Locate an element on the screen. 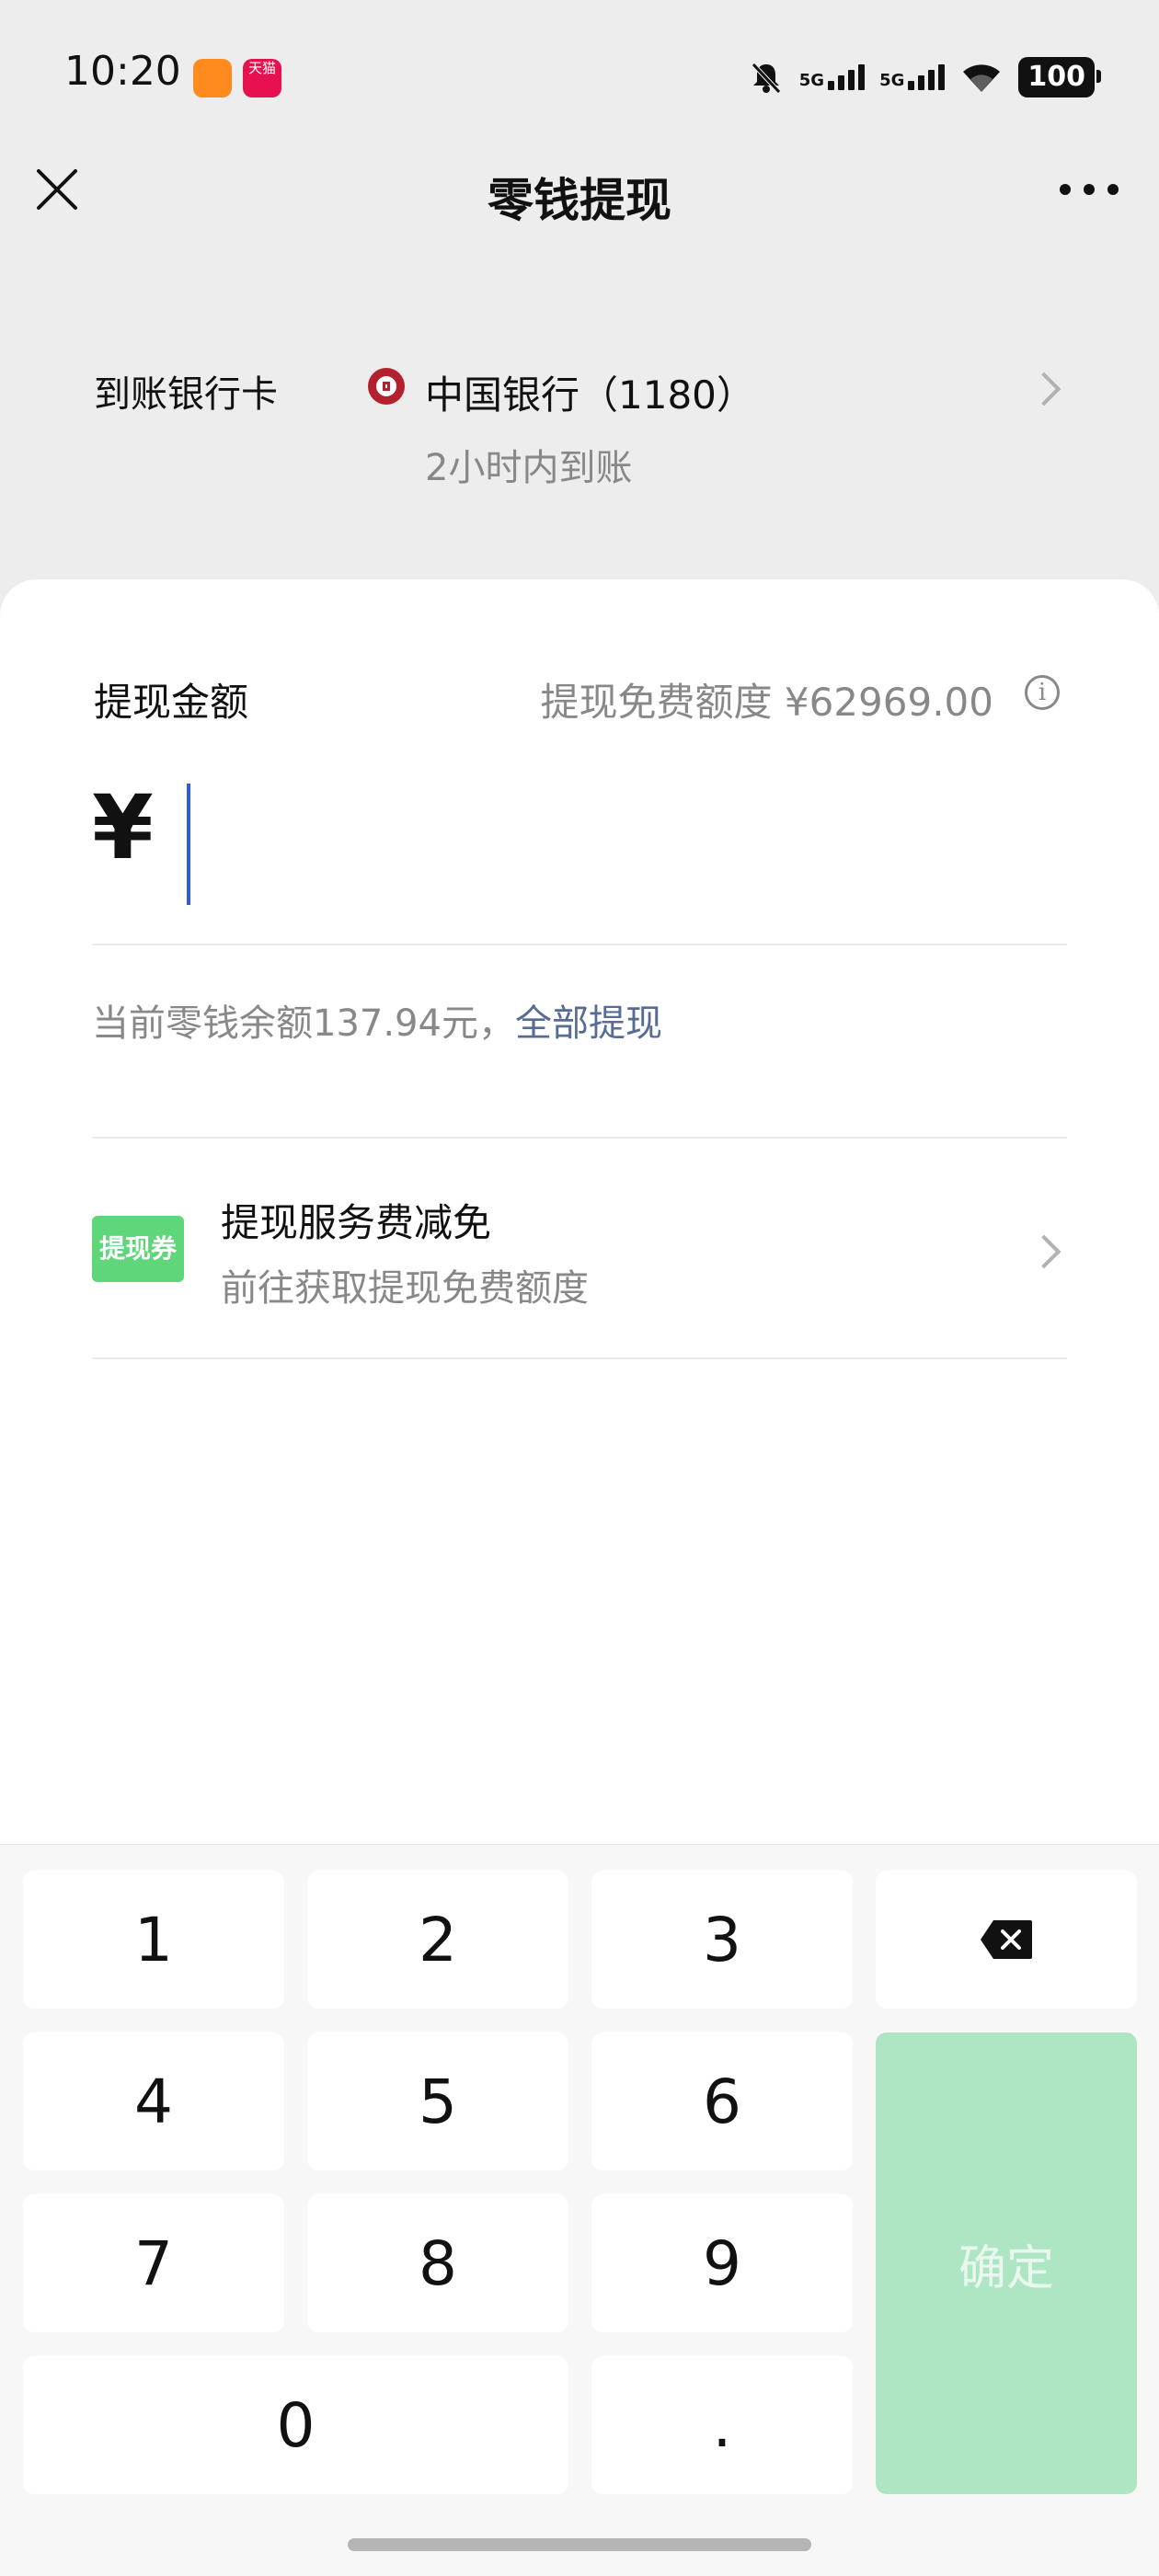  backspace-icon is located at coordinates (1006, 1940).